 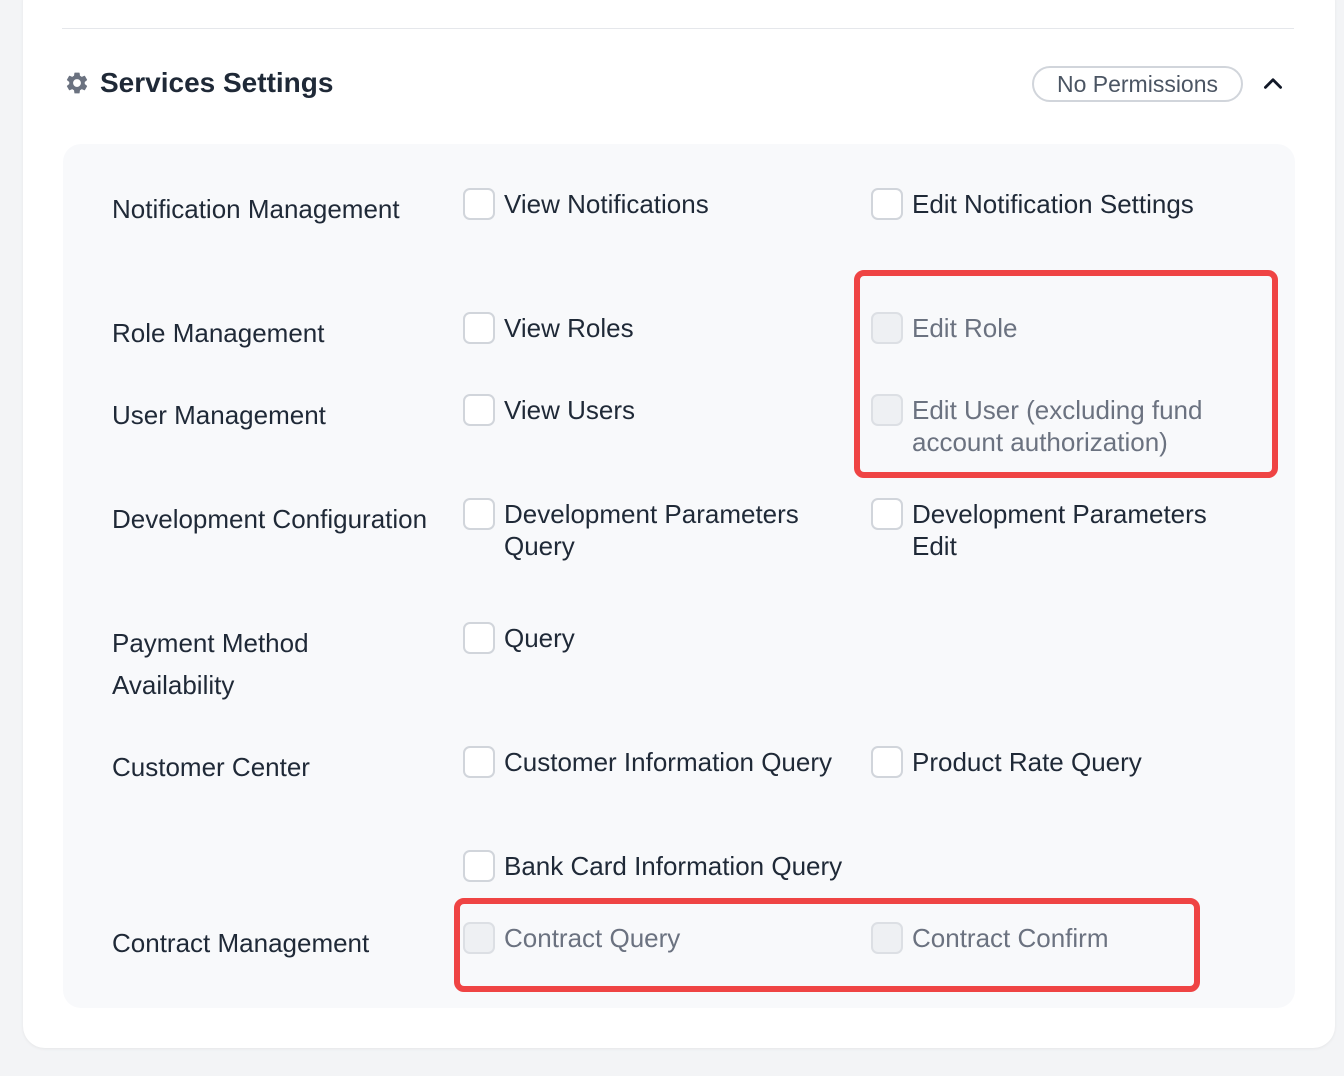 I want to click on permission-label: Contract Query, so click(x=592, y=938).